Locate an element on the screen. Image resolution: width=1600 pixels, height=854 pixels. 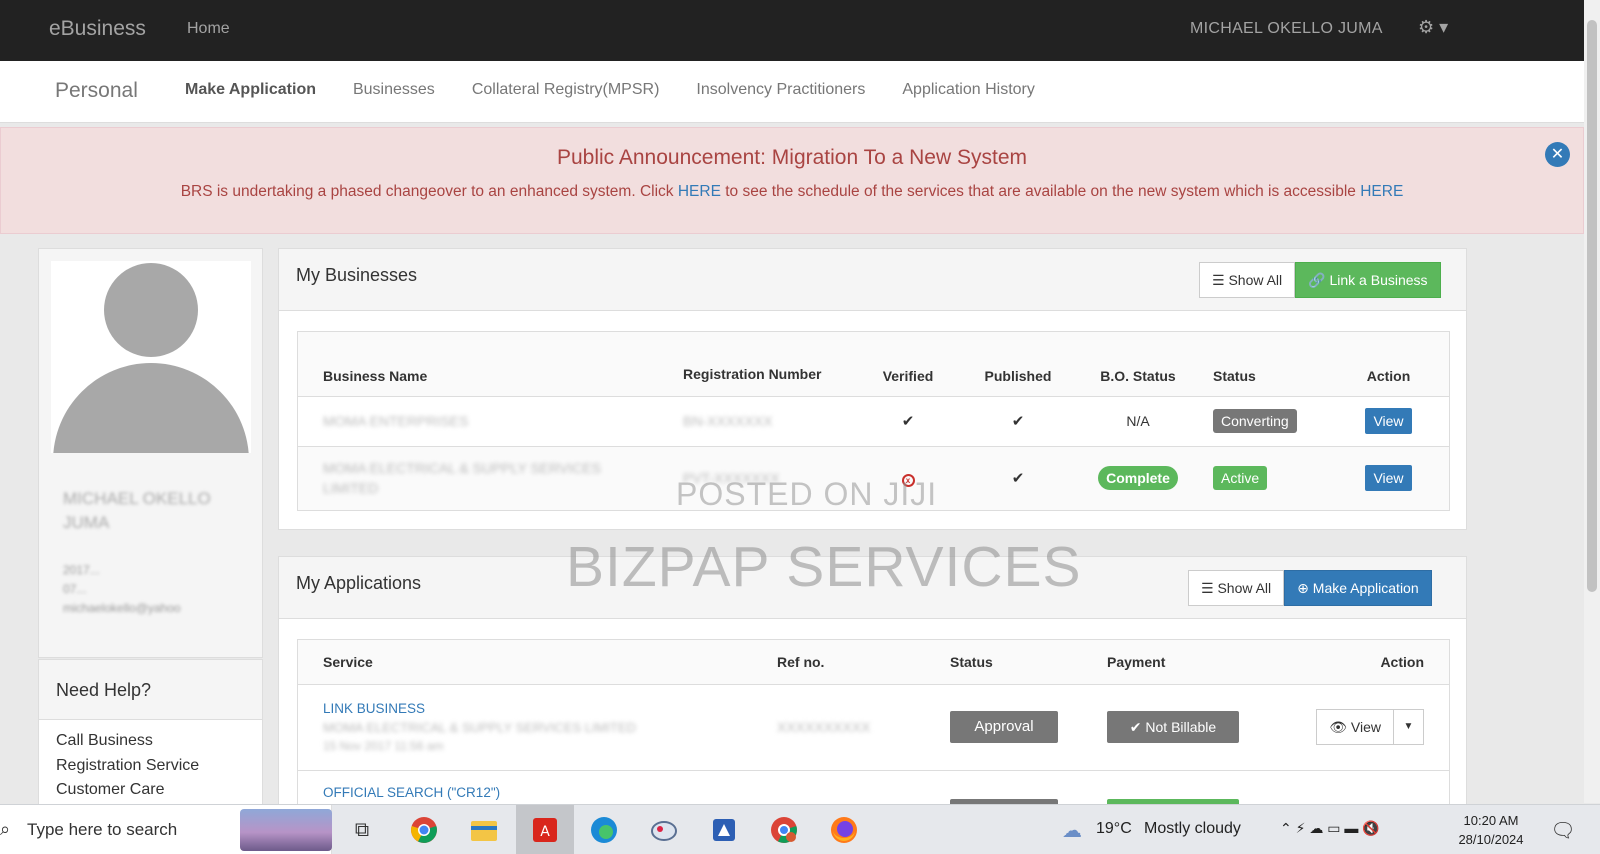
col-business-name: Business Name is located at coordinates (375, 375).